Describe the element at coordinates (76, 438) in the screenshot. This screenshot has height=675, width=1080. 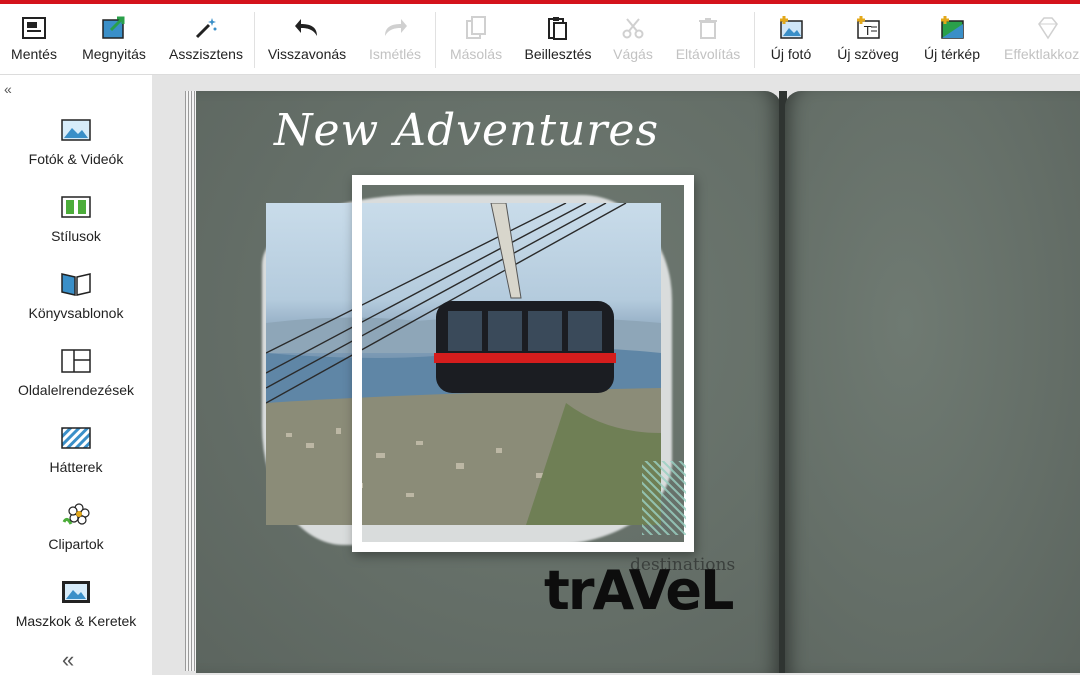
I see `backgrounds-icon` at that location.